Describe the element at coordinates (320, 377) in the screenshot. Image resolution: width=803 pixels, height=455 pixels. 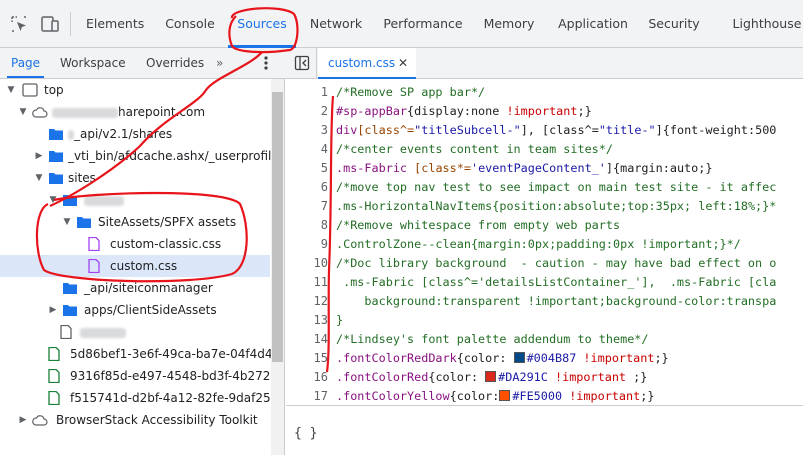
I see `line-number: 16` at that location.